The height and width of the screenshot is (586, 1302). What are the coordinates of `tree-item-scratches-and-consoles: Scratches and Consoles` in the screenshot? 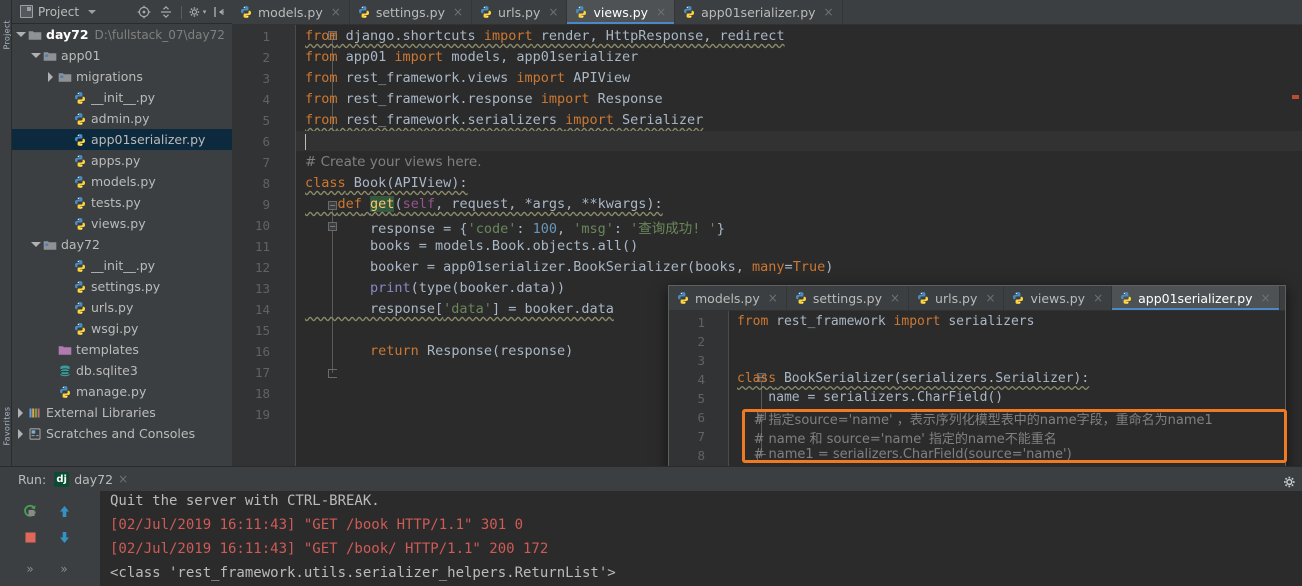 It's located at (122, 433).